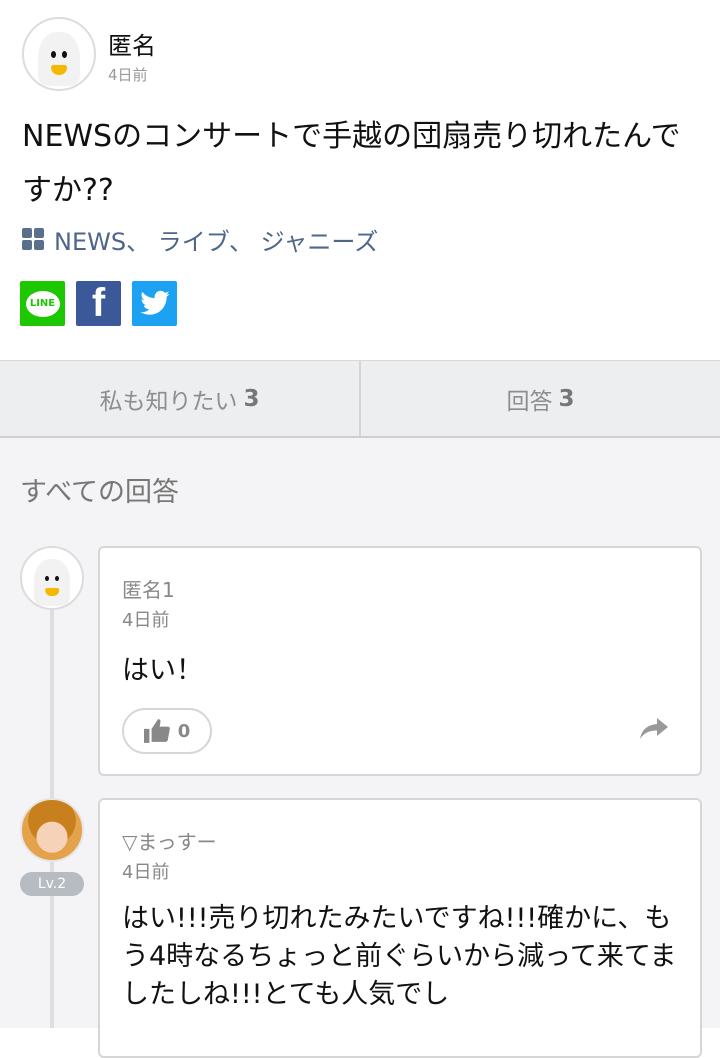  Describe the element at coordinates (251, 398) in the screenshot. I see `tab-me-too-count: 3` at that location.